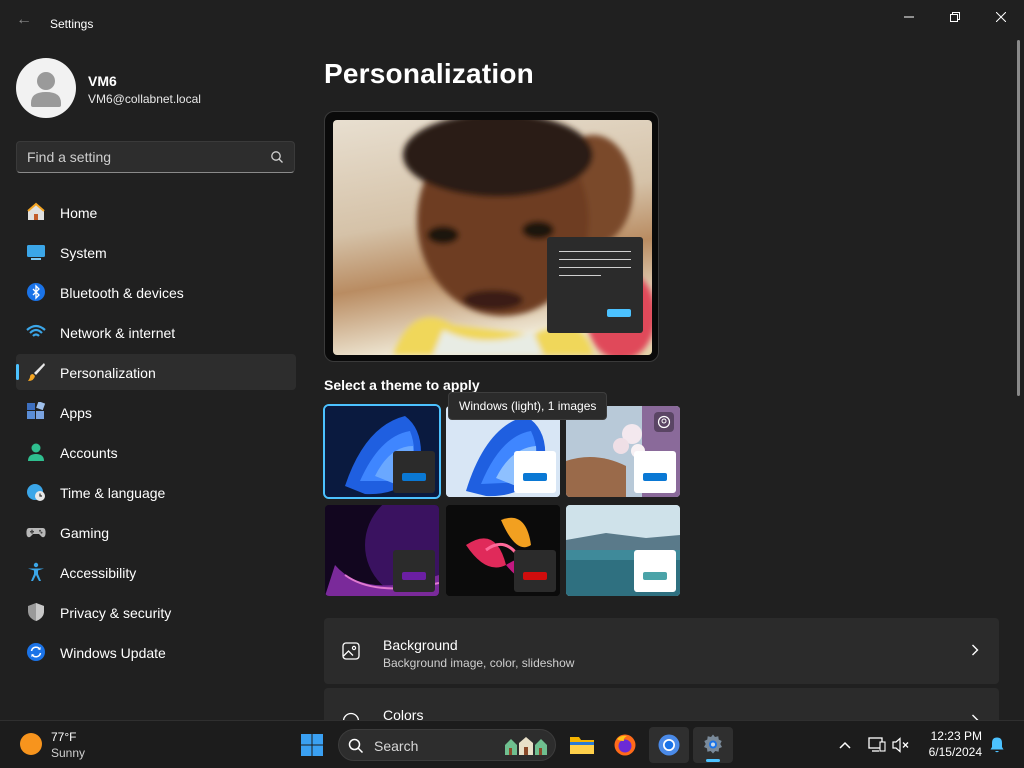  I want to click on theme-preview, so click(491, 236).